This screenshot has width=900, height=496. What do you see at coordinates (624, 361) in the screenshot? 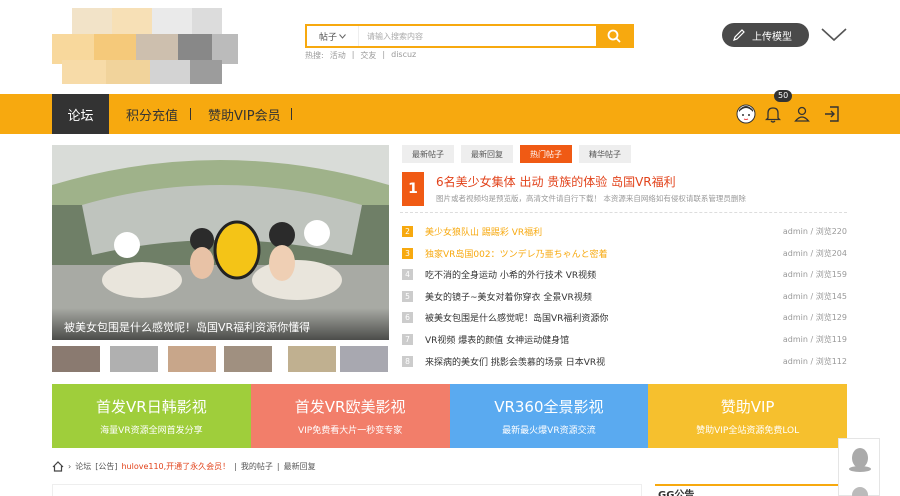
I see `post-row: 8 来探病的美女们 挑影会羡慕的场景 日本VR视 admin / 浏览112` at bounding box center [624, 361].